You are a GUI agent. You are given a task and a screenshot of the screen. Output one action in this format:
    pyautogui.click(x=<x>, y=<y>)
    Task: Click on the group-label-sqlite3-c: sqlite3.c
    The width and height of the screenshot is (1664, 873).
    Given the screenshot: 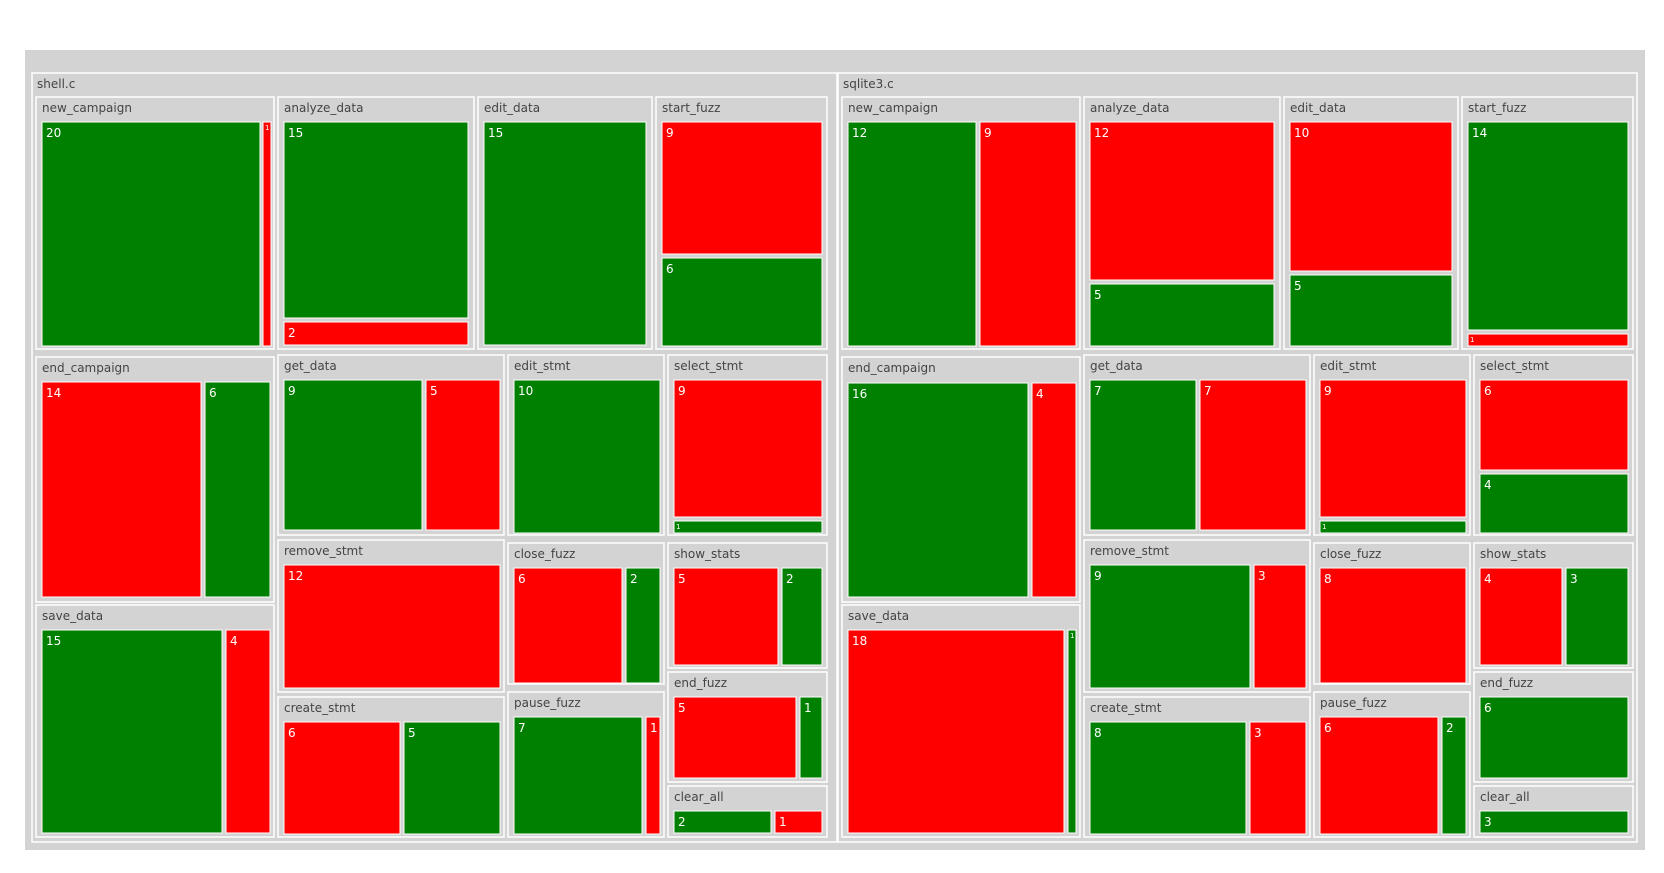 What is the action you would take?
    pyautogui.click(x=868, y=84)
    